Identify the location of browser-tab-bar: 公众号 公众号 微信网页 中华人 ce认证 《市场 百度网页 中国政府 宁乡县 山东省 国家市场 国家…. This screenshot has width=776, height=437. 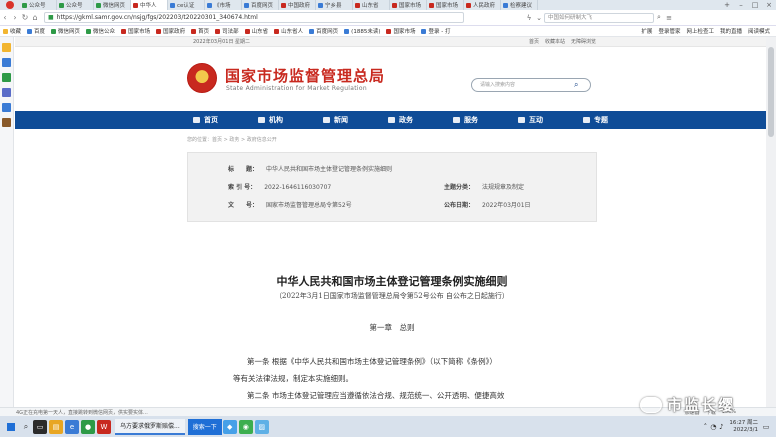
(388, 5).